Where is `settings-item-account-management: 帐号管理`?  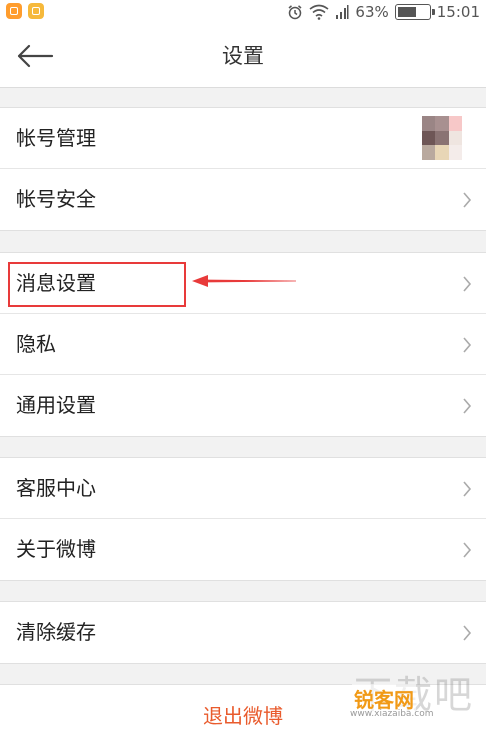
settings-item-account-management: 帐号管理 is located at coordinates (243, 138).